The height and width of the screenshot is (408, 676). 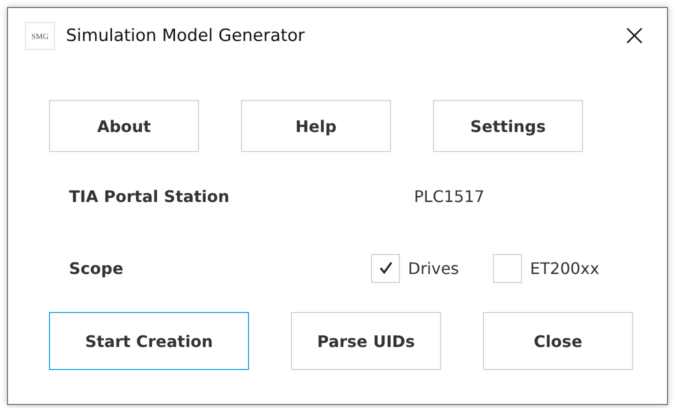 What do you see at coordinates (565, 268) in the screenshot?
I see `checkbox-label: ET200xx` at bounding box center [565, 268].